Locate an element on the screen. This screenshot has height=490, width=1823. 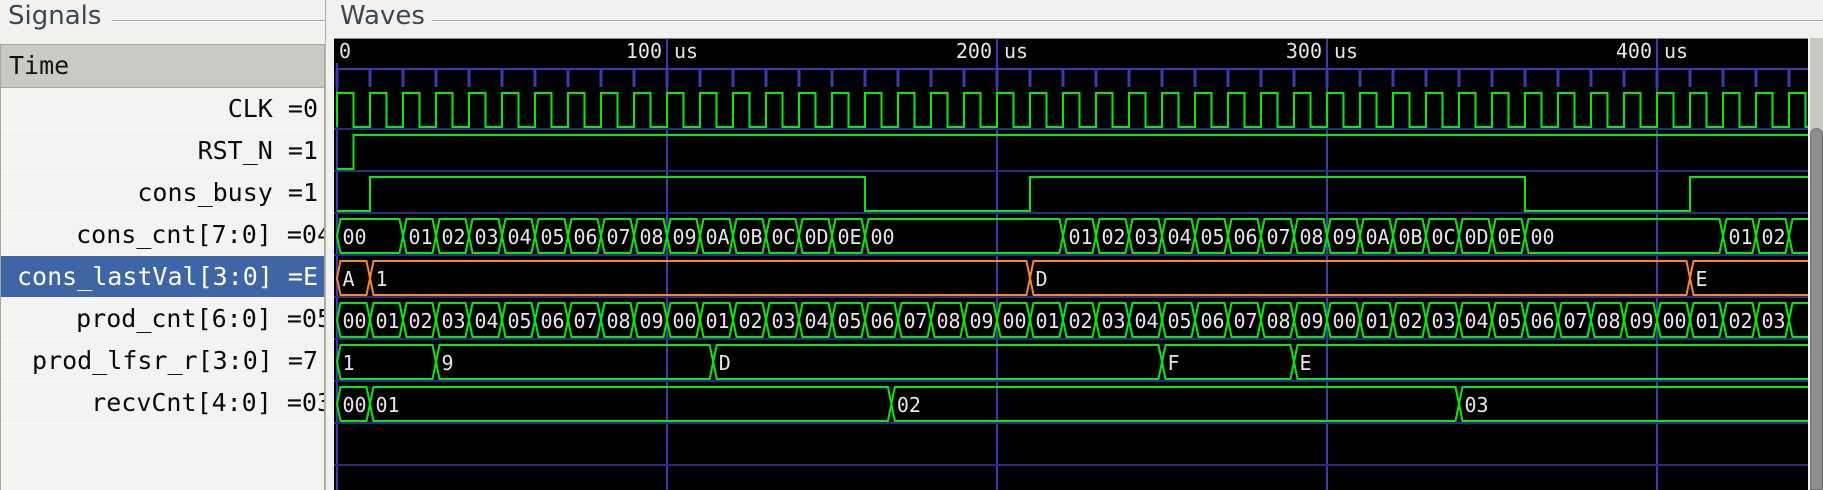
svg-text: F is located at coordinates (1174, 363).